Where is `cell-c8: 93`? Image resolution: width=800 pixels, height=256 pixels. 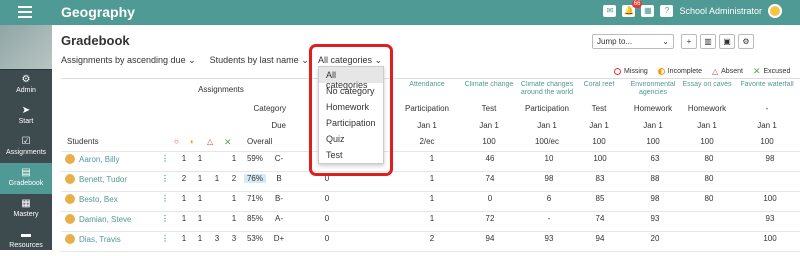
cell-c8: 93 is located at coordinates (770, 218).